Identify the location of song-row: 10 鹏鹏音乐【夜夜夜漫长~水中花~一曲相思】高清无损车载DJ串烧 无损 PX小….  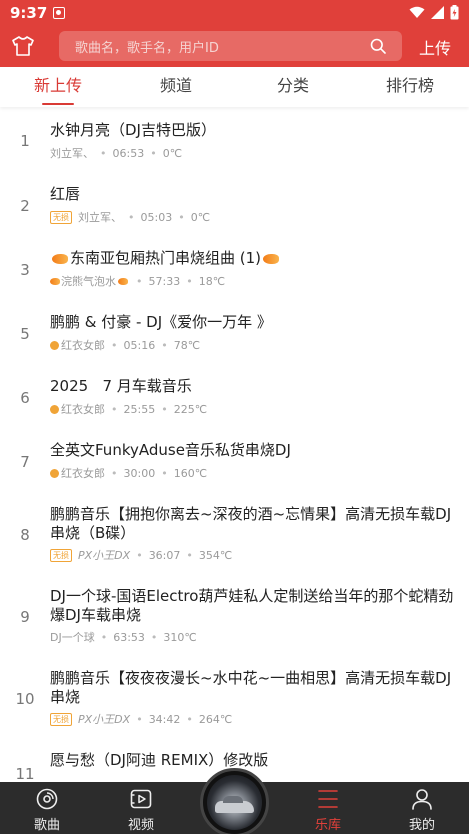
(234, 702).